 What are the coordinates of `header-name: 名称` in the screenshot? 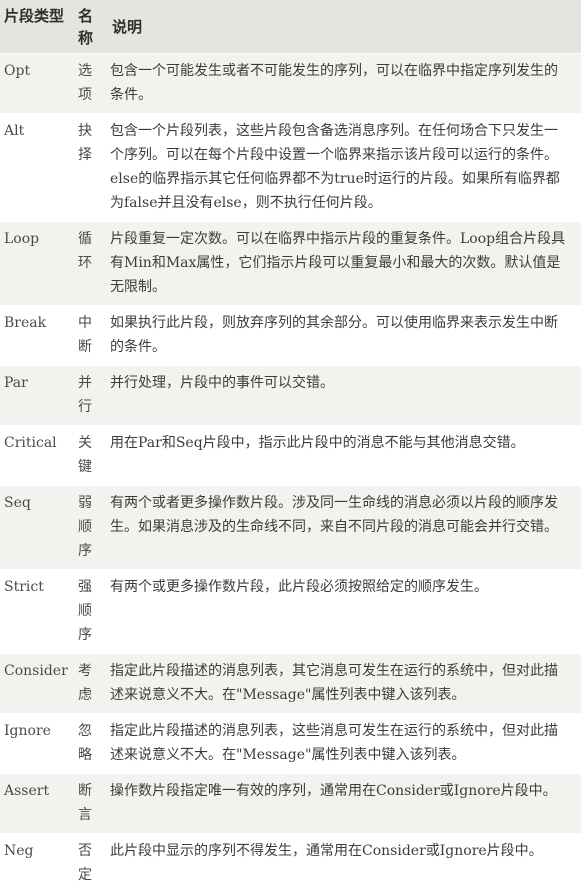 It's located at (90, 27).